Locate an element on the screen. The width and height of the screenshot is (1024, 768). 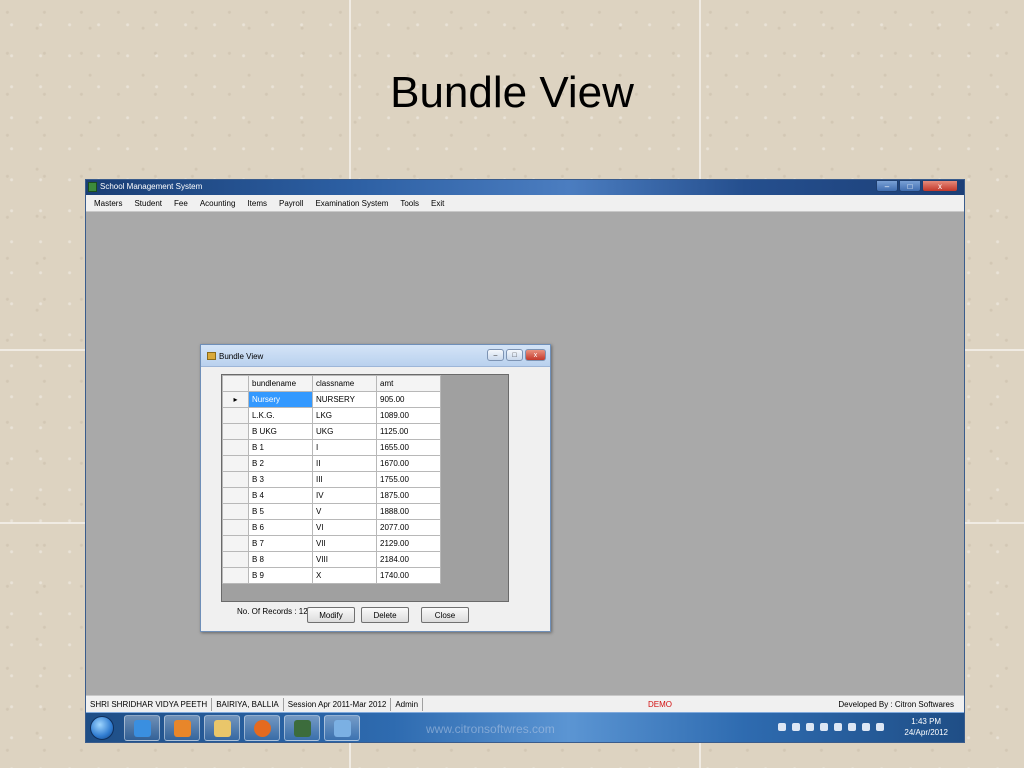
cell-classname: NURSERY is located at coordinates (344, 399).